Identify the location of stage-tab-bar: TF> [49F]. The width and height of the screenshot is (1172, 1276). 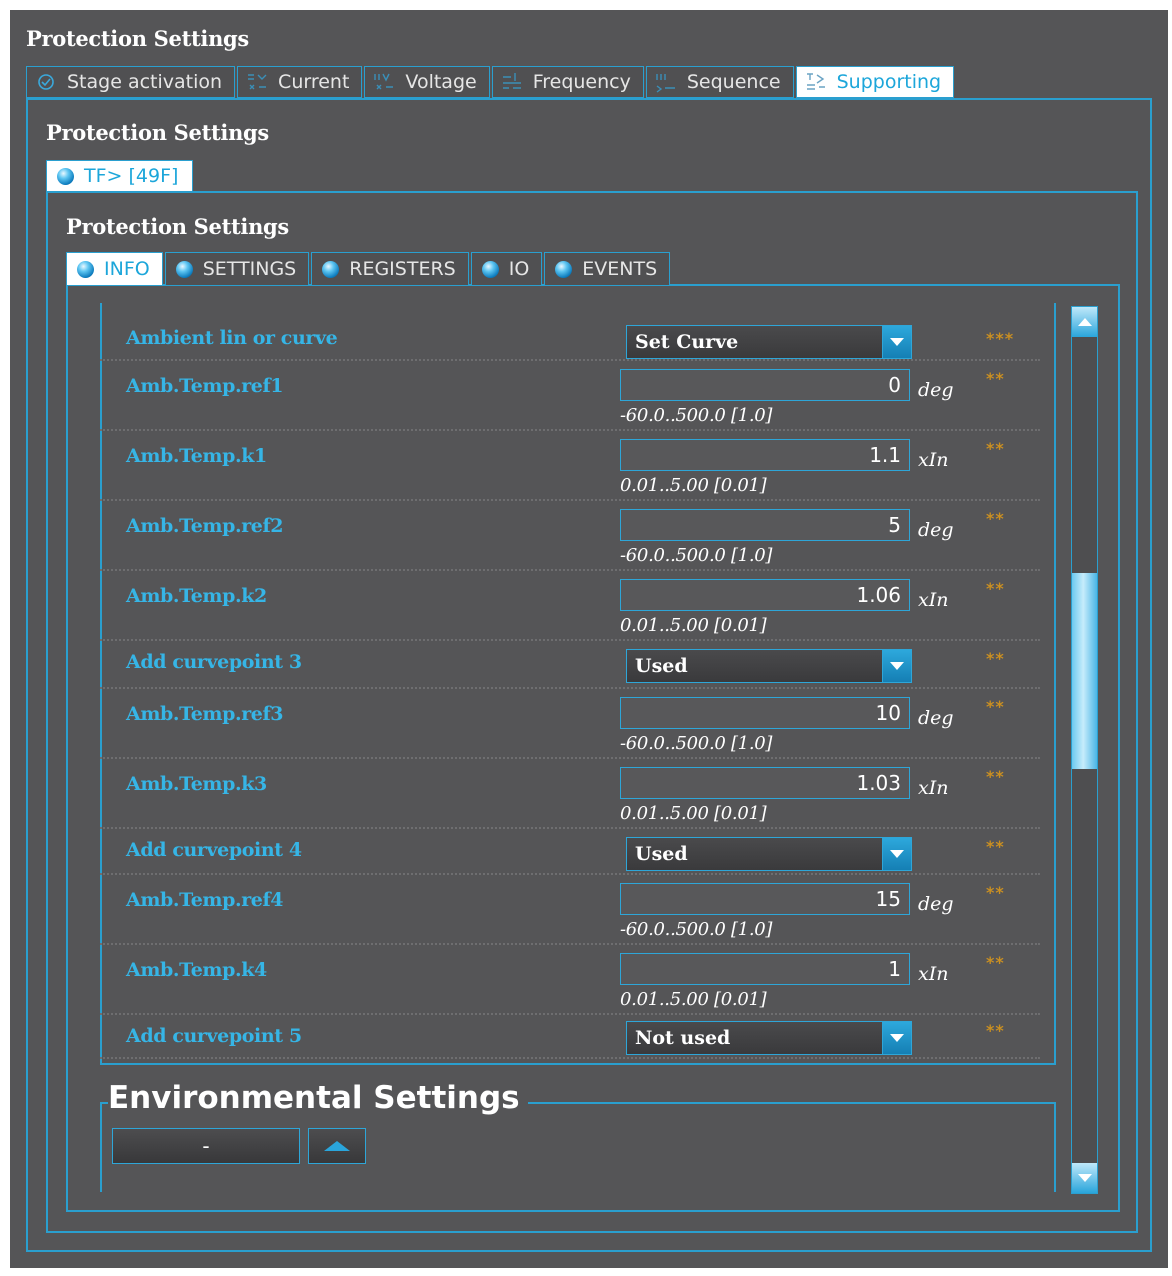
(120, 176).